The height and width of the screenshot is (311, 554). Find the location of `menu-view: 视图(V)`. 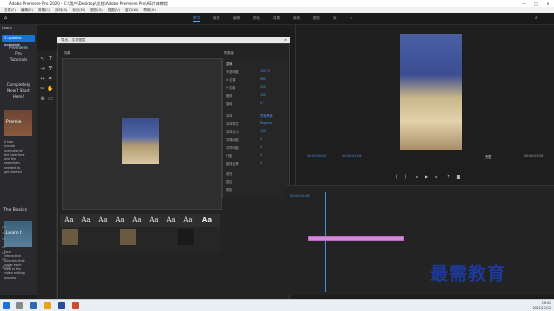

menu-view: 视图(V) is located at coordinates (114, 10).